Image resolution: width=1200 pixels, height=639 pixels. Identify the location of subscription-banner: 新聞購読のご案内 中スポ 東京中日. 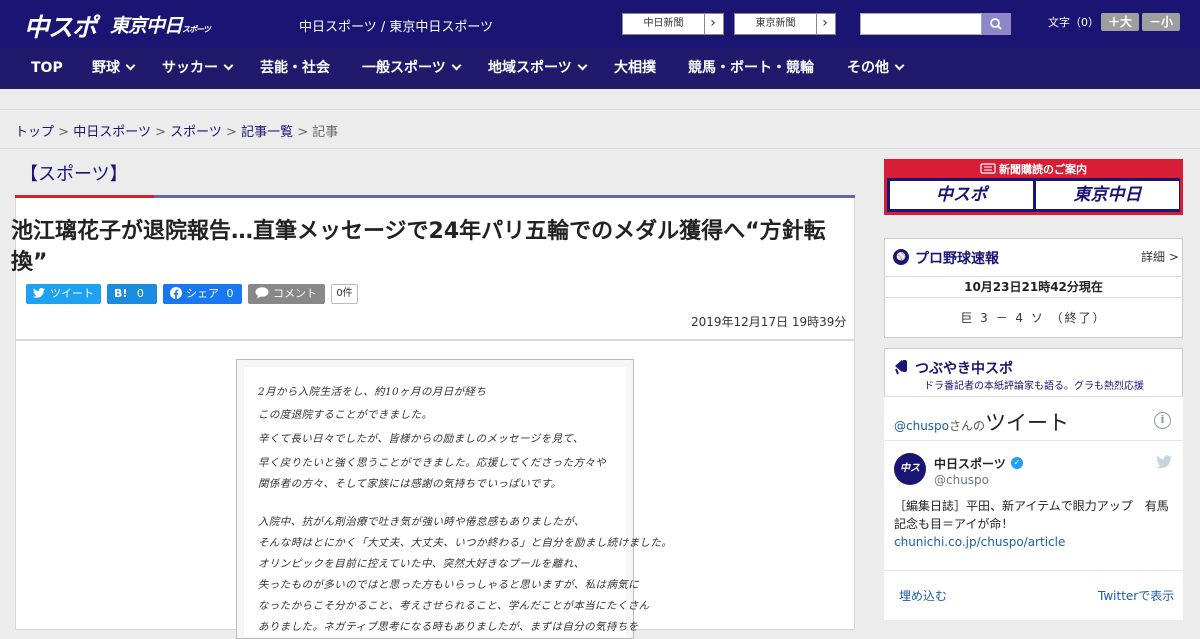
(1033, 187).